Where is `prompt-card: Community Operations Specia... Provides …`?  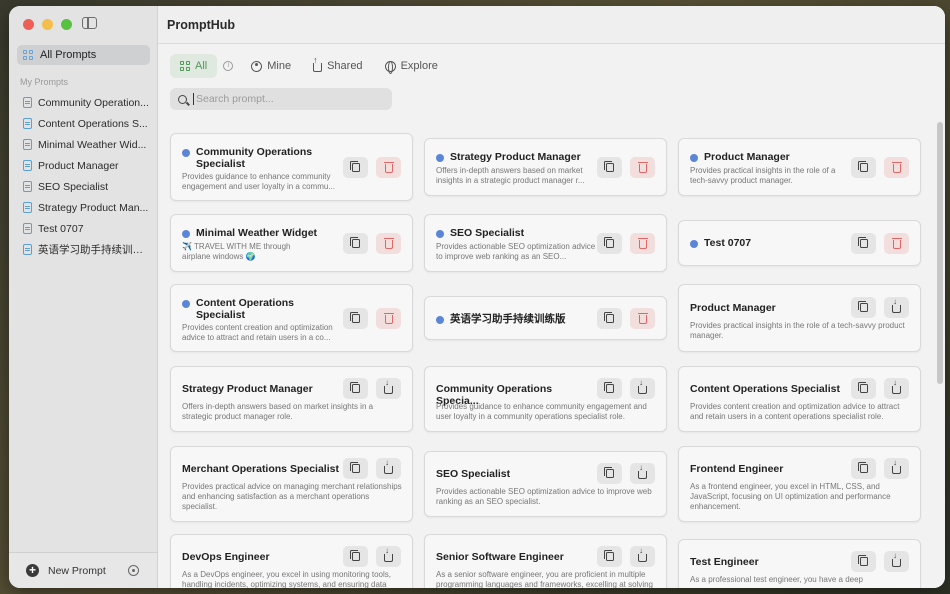 prompt-card: Community Operations Specia... Provides … is located at coordinates (545, 399).